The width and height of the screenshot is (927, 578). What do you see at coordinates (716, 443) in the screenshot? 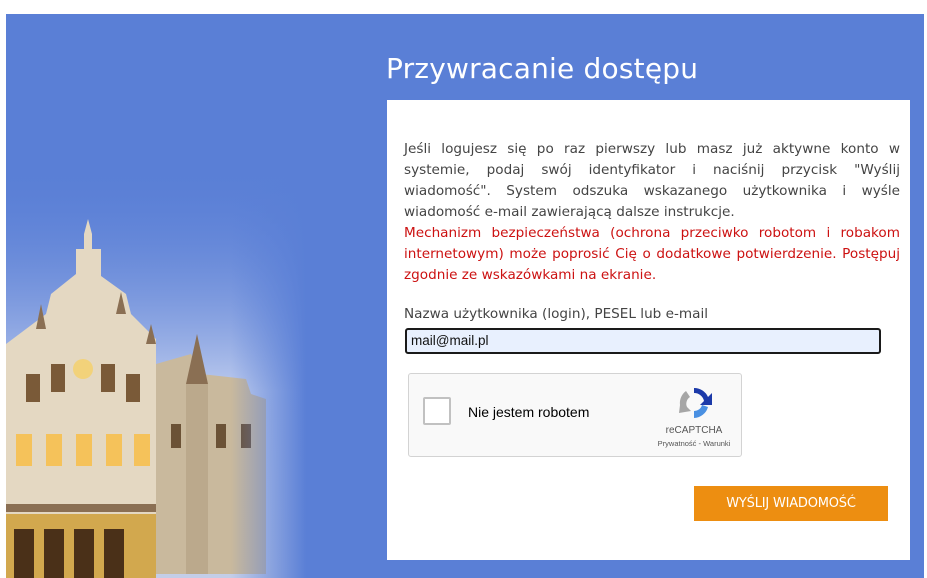
I see `recaptcha-terms-link: Warunki` at bounding box center [716, 443].